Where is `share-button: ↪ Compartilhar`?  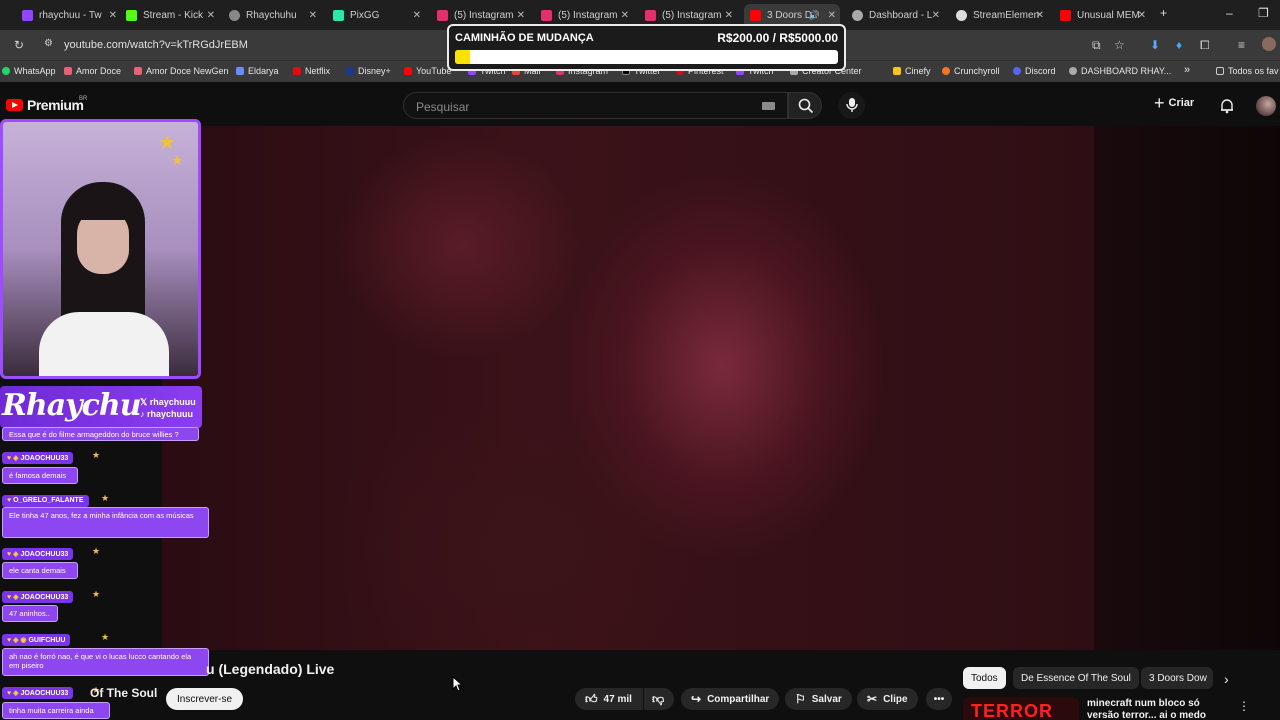 share-button: ↪ Compartilhar is located at coordinates (730, 699).